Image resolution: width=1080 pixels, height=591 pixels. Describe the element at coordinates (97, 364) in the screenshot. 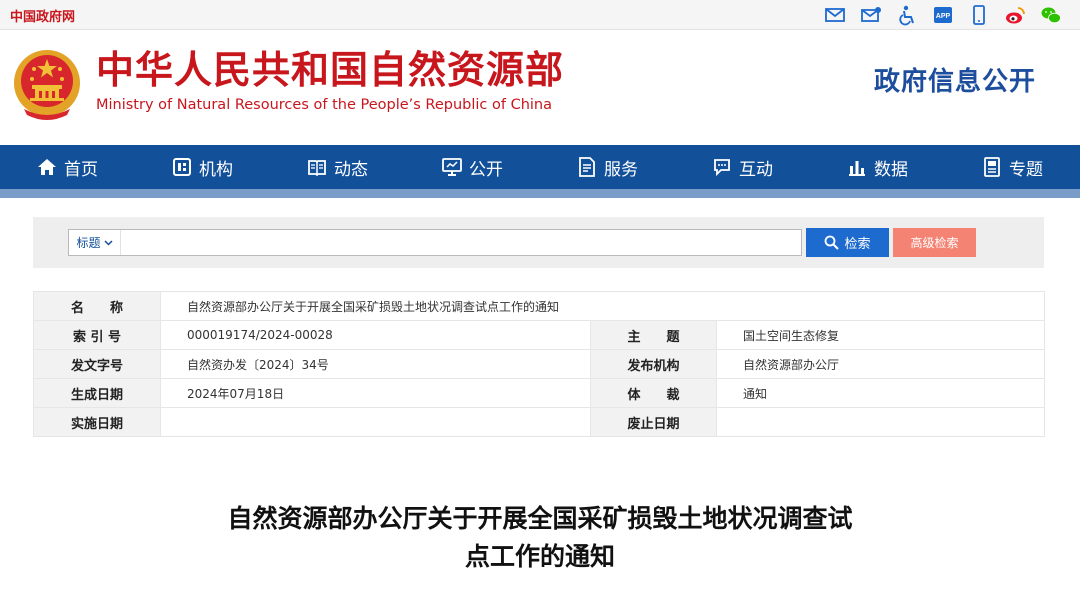

I see `docno-label: 发文字号` at that location.